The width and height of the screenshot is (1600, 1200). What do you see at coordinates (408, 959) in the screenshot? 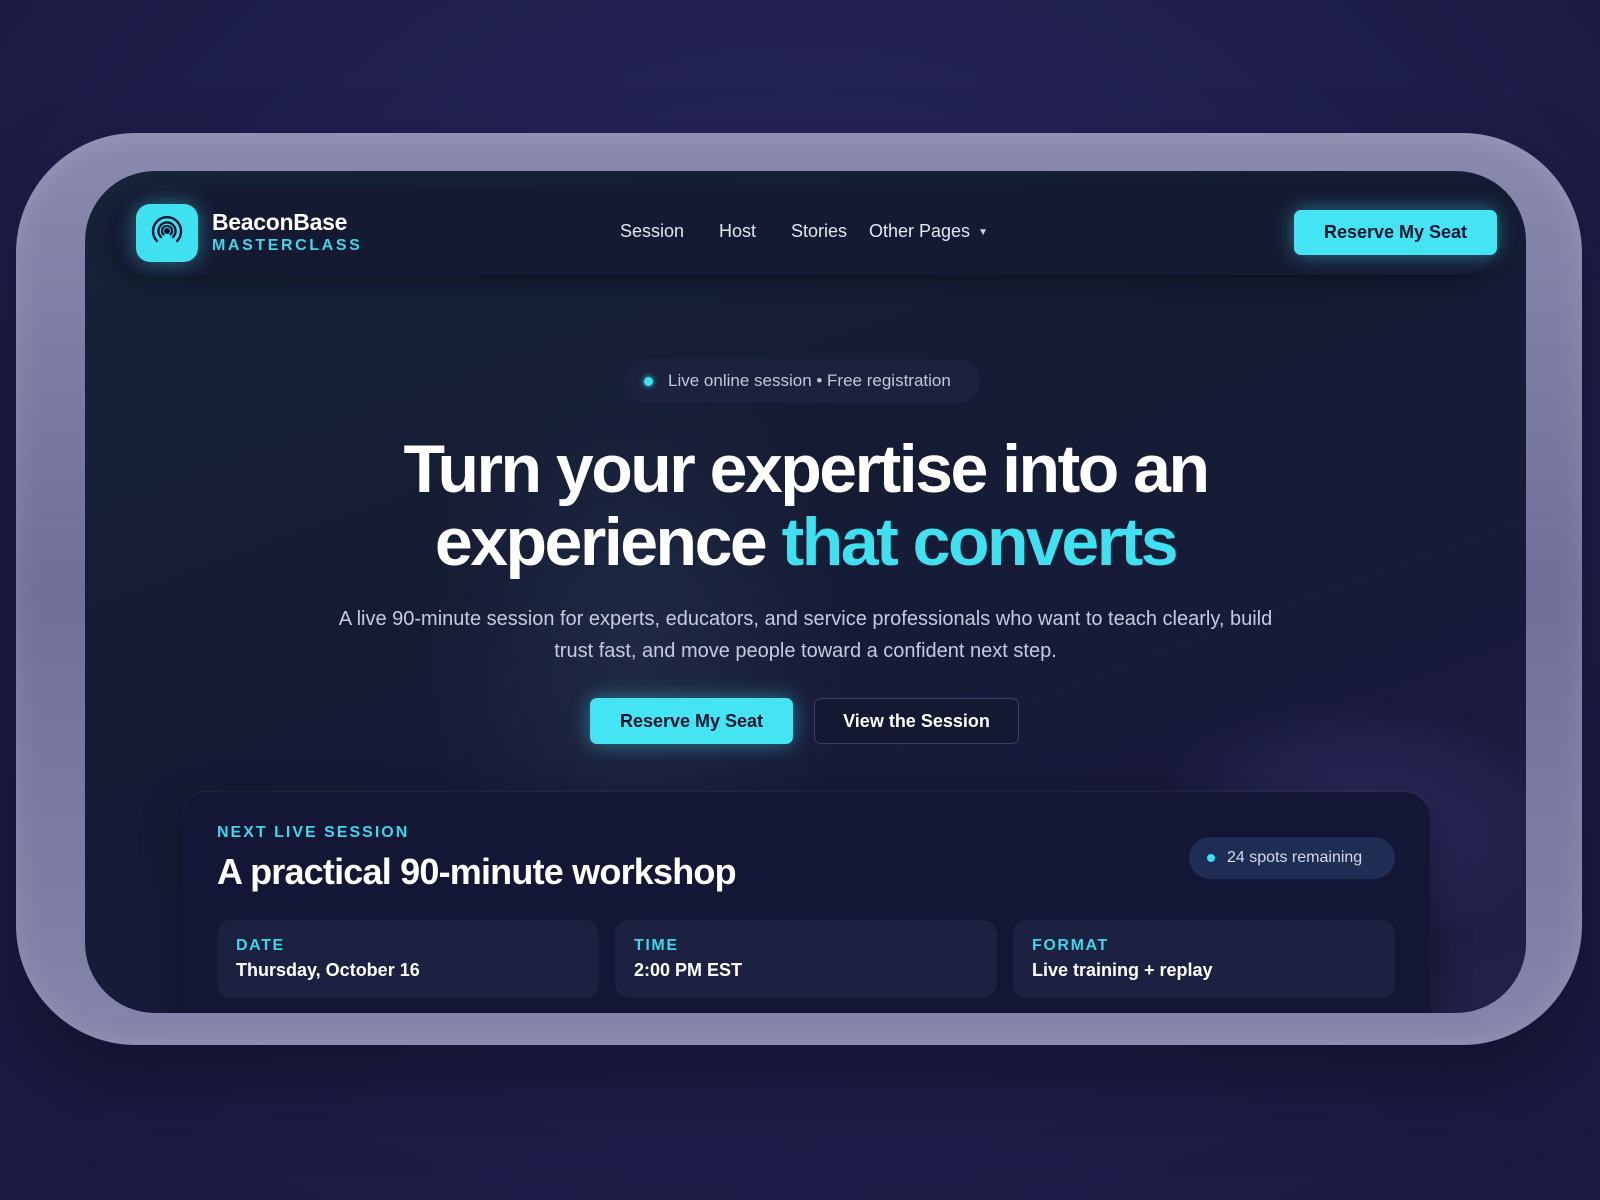
I see `detail-tile-date: DATE Thursday, October 16` at bounding box center [408, 959].